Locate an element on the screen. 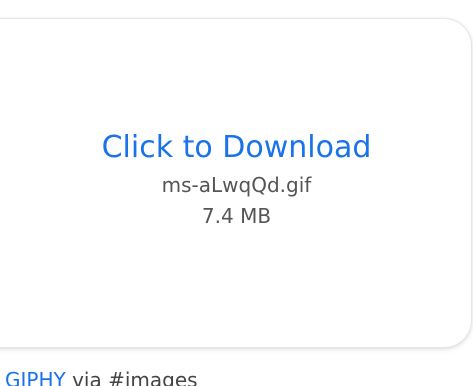 This screenshot has height=386, width=473. download-link: Click to Download is located at coordinates (237, 148).